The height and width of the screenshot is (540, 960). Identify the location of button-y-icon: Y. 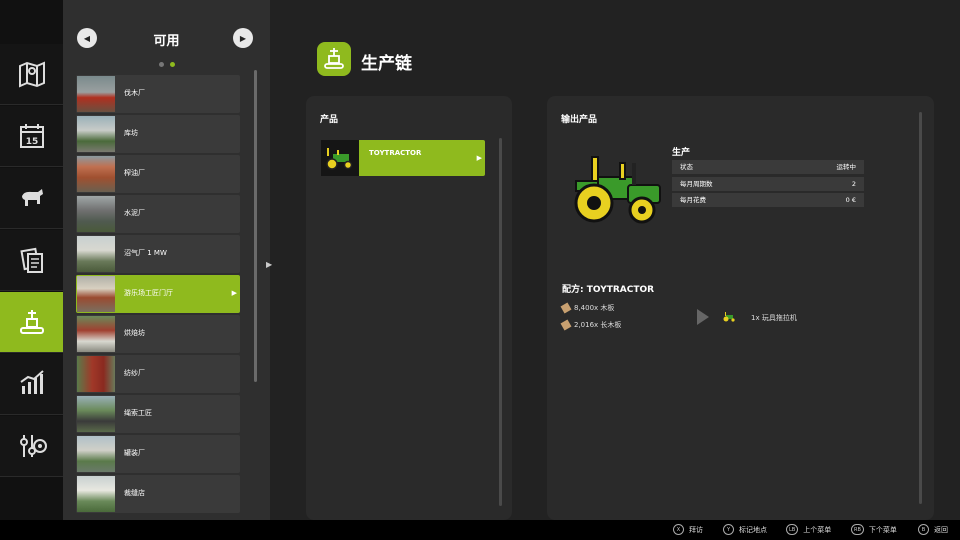
(728, 529).